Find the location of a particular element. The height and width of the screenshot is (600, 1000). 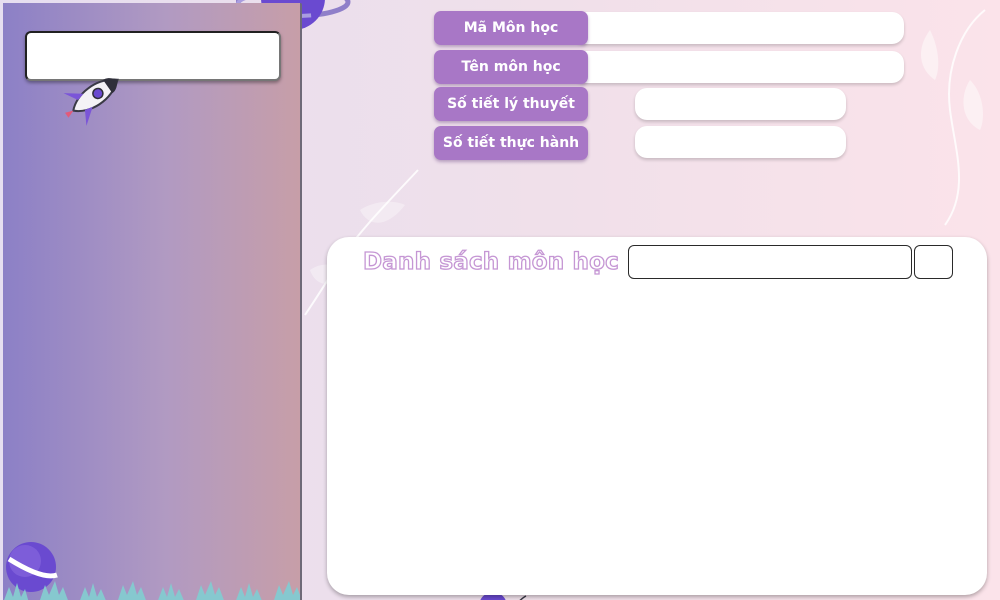

ma-mon-hoc-input is located at coordinates (739, 28).